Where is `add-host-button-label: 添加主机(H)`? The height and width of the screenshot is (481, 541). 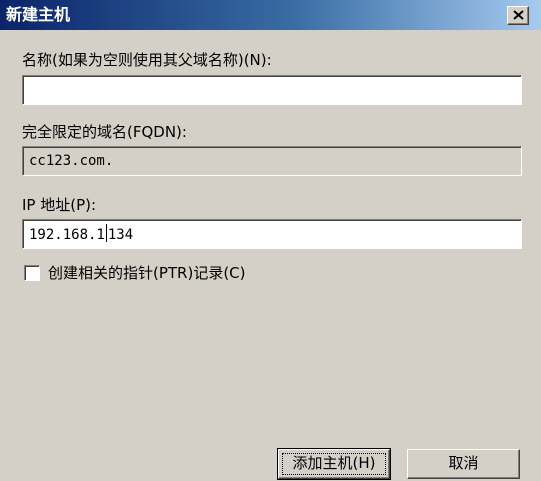
add-host-button-label: 添加主机(H) is located at coordinates (334, 463).